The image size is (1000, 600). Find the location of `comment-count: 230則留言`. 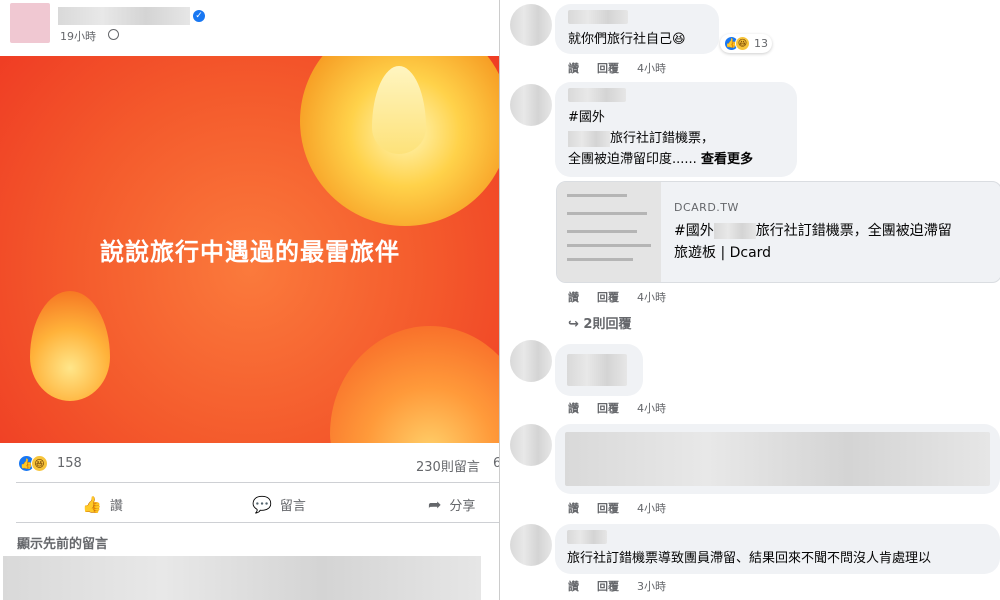

comment-count: 230則留言 is located at coordinates (448, 465).